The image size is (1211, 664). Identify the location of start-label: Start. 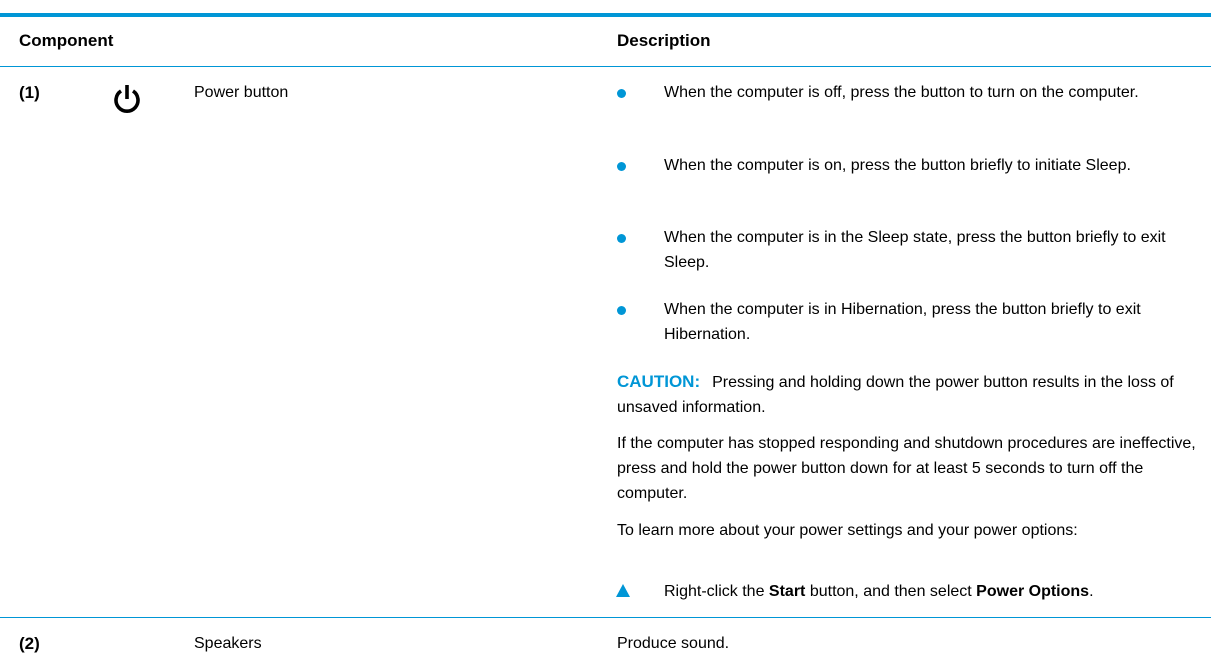
(787, 591).